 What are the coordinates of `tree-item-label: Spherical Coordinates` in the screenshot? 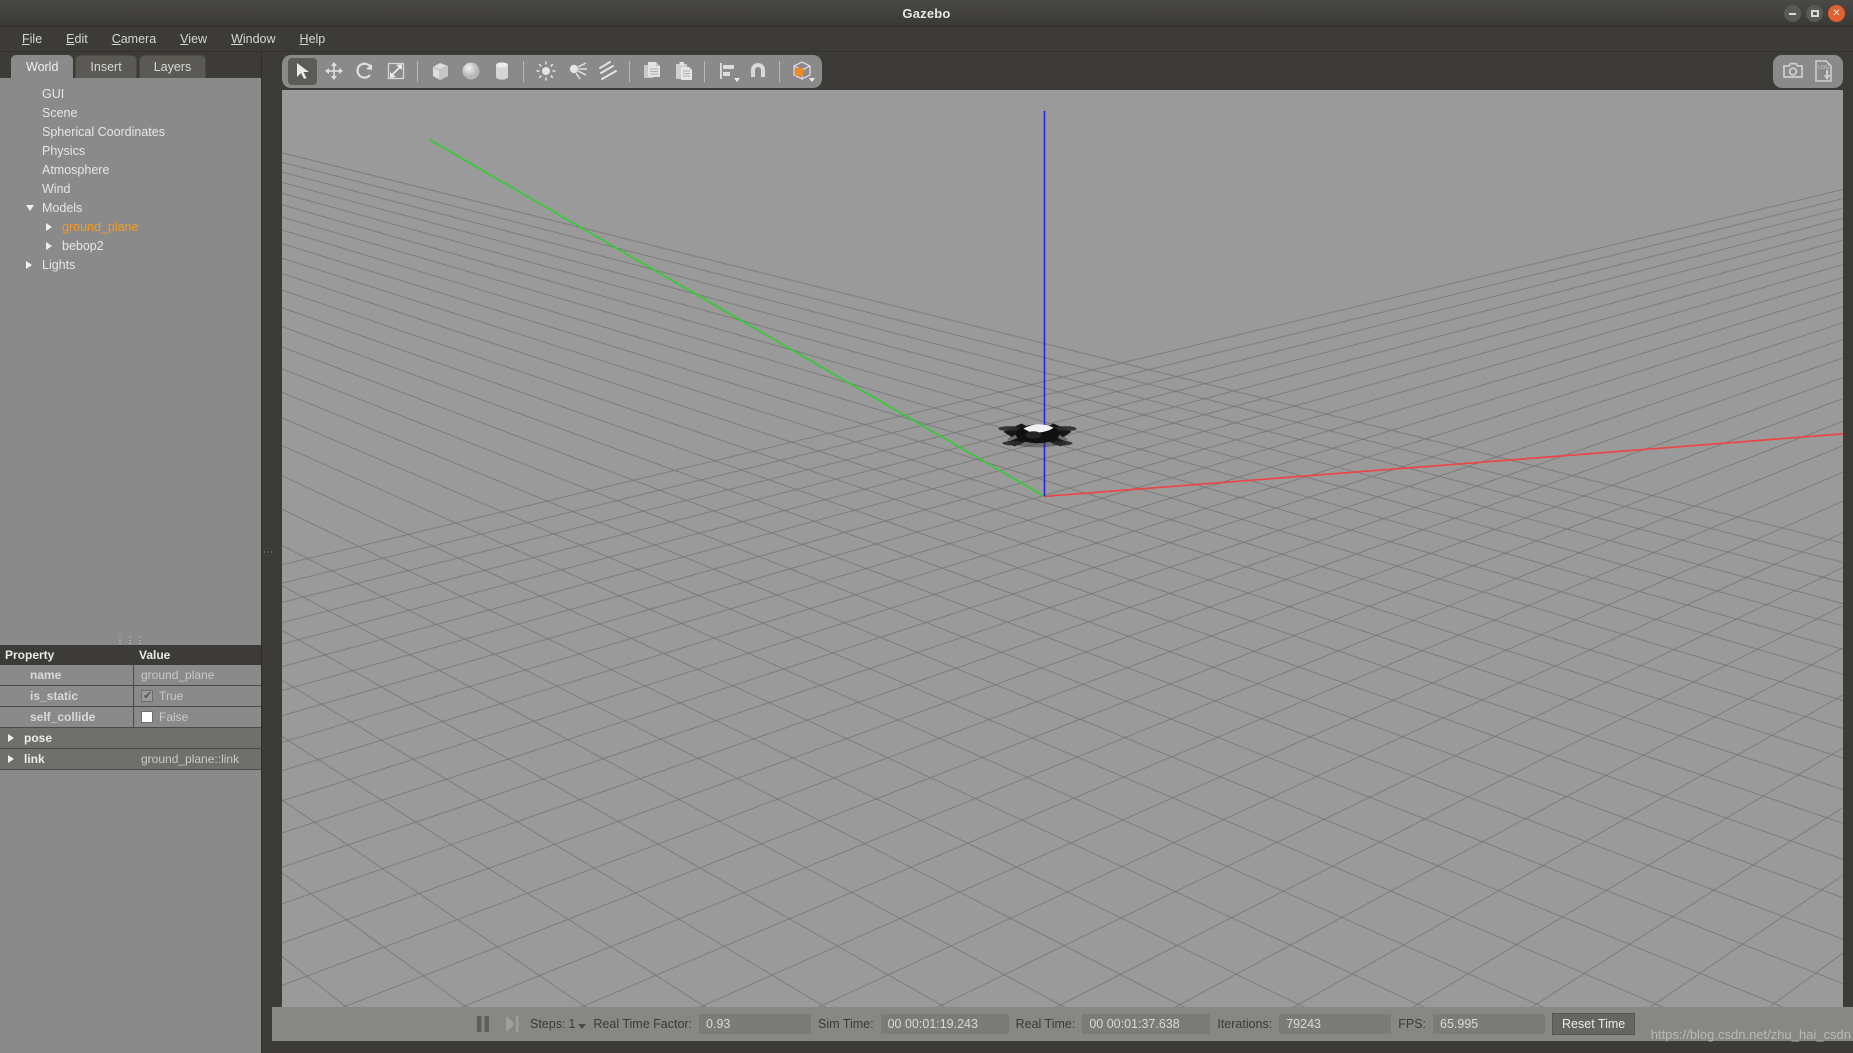 It's located at (103, 131).